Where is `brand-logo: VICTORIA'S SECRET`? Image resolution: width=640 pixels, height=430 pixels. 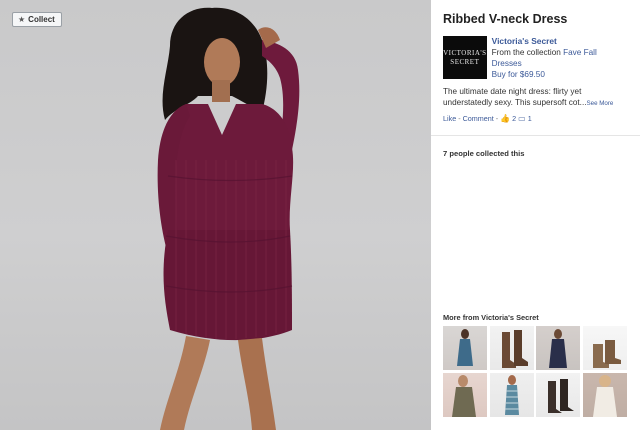 brand-logo: VICTORIA'S SECRET is located at coordinates (465, 57).